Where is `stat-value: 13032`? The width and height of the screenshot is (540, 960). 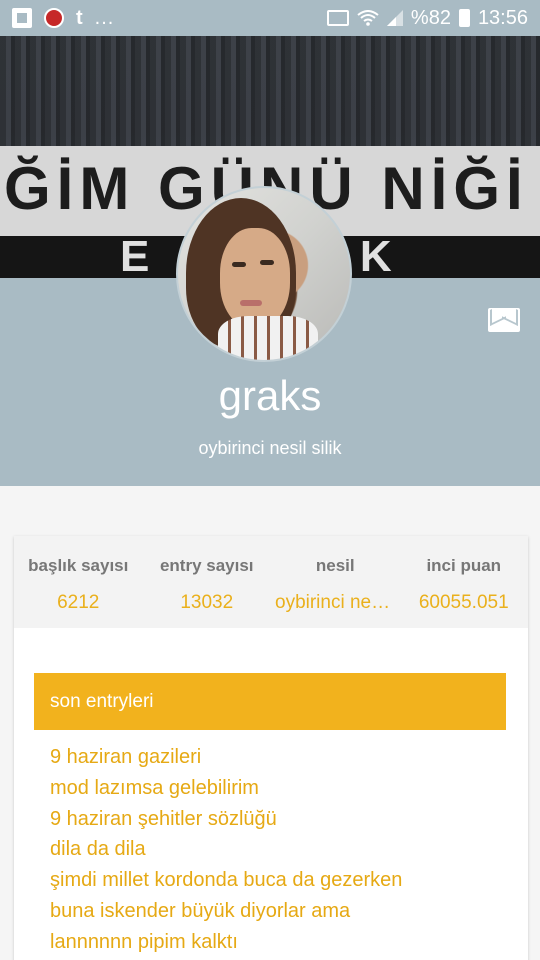 stat-value: 13032 is located at coordinates (207, 602).